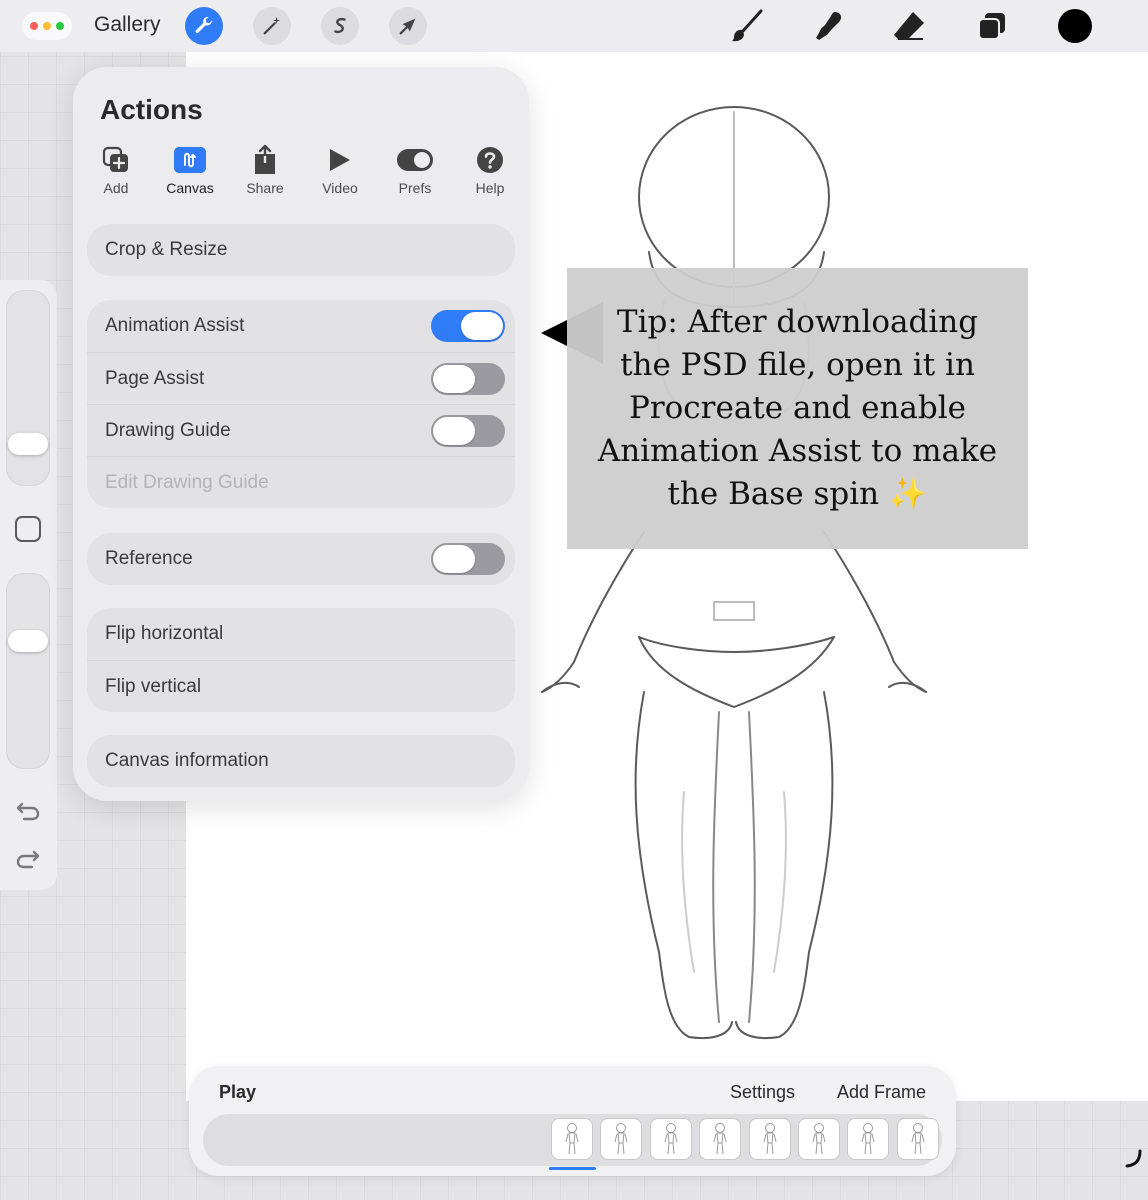  I want to click on layers-icon, so click(991, 26).